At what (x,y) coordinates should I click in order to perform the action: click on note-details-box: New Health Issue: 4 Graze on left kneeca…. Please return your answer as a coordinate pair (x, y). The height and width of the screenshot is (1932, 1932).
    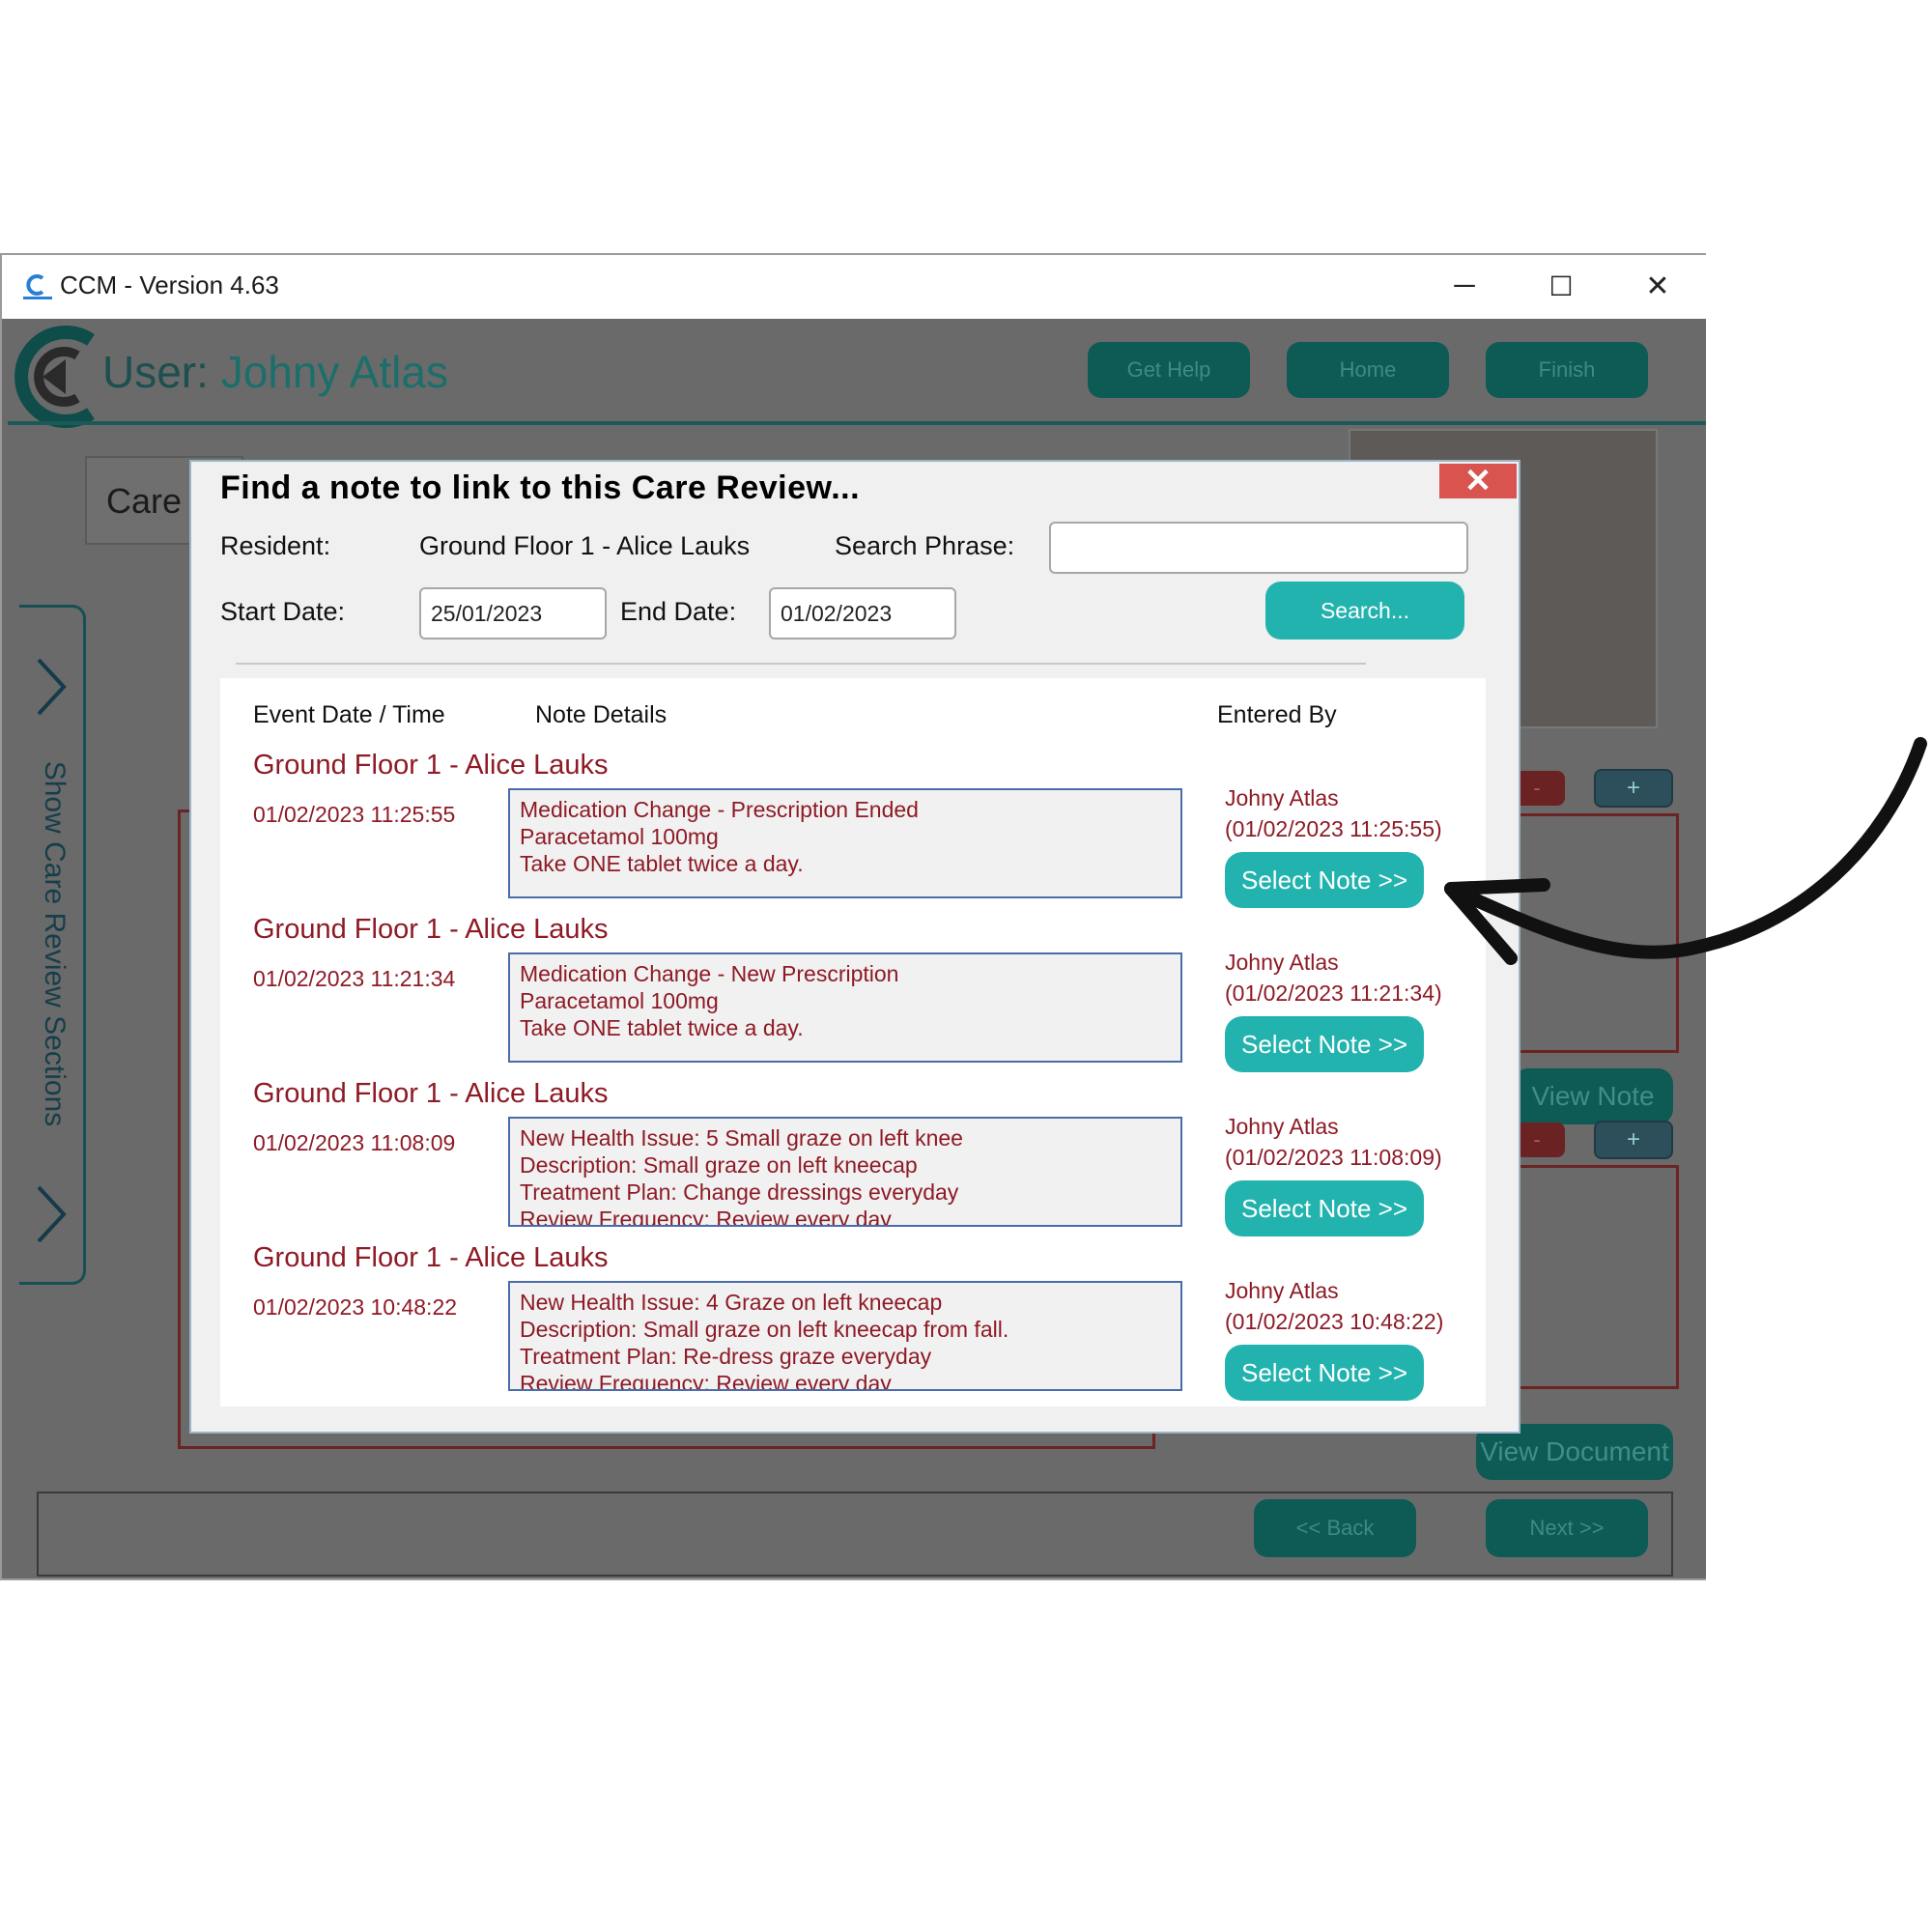
    Looking at the image, I should click on (845, 1336).